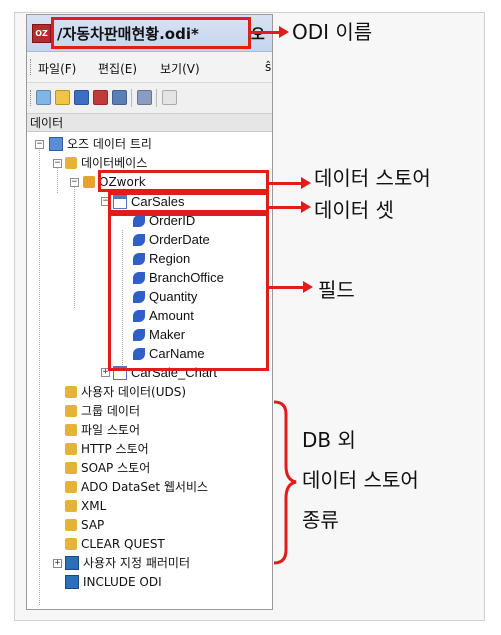 Image resolution: width=501 pixels, height=635 pixels. I want to click on tree-item-label: INCLUDE ODI, so click(122, 582).